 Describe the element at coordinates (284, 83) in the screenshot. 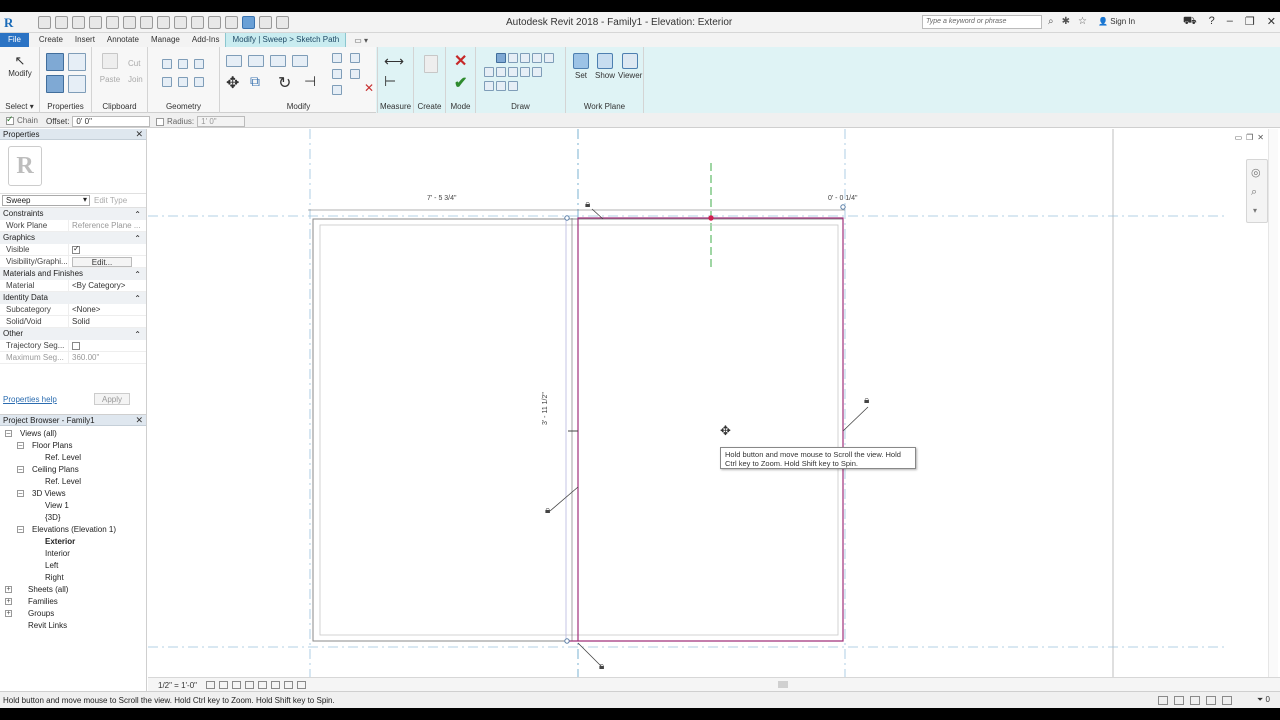

I see `rotate-icon: ↻` at that location.